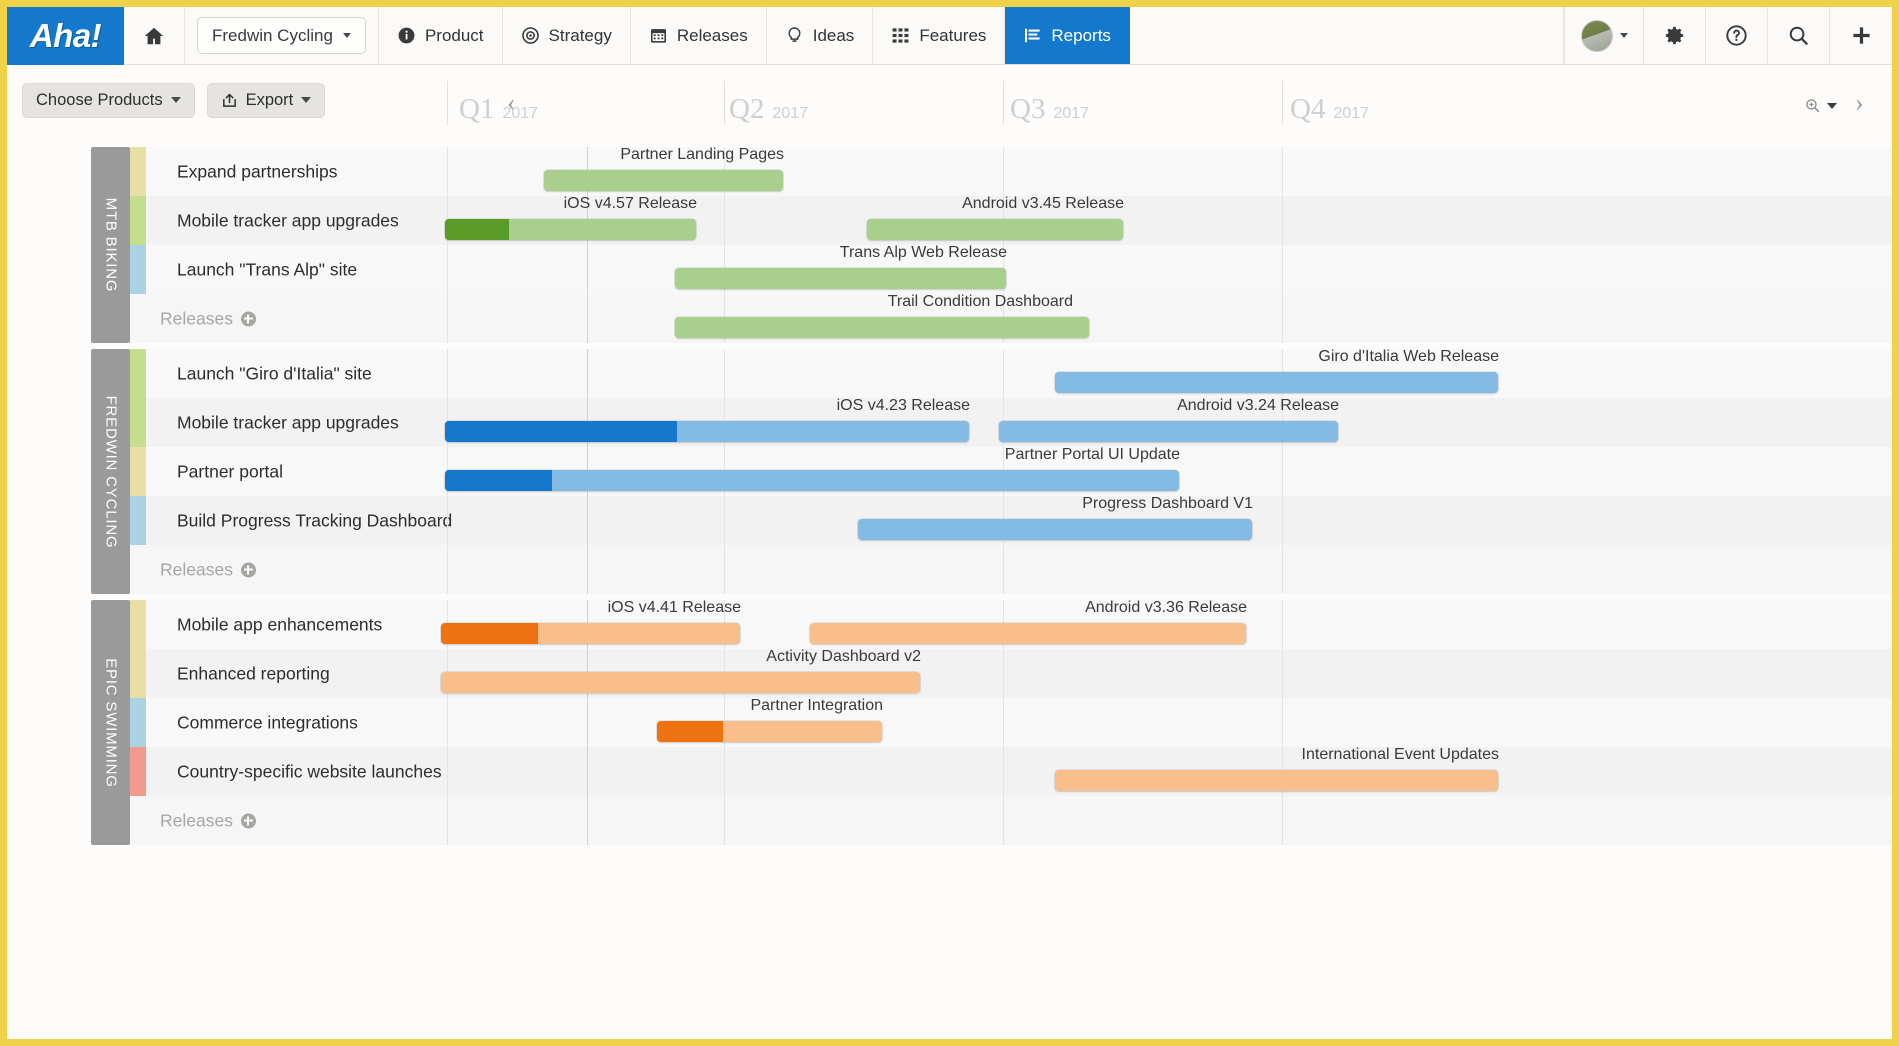 Image resolution: width=1899 pixels, height=1046 pixels. What do you see at coordinates (820, 35) in the screenshot?
I see `nav-item-ideas: Ideas` at bounding box center [820, 35].